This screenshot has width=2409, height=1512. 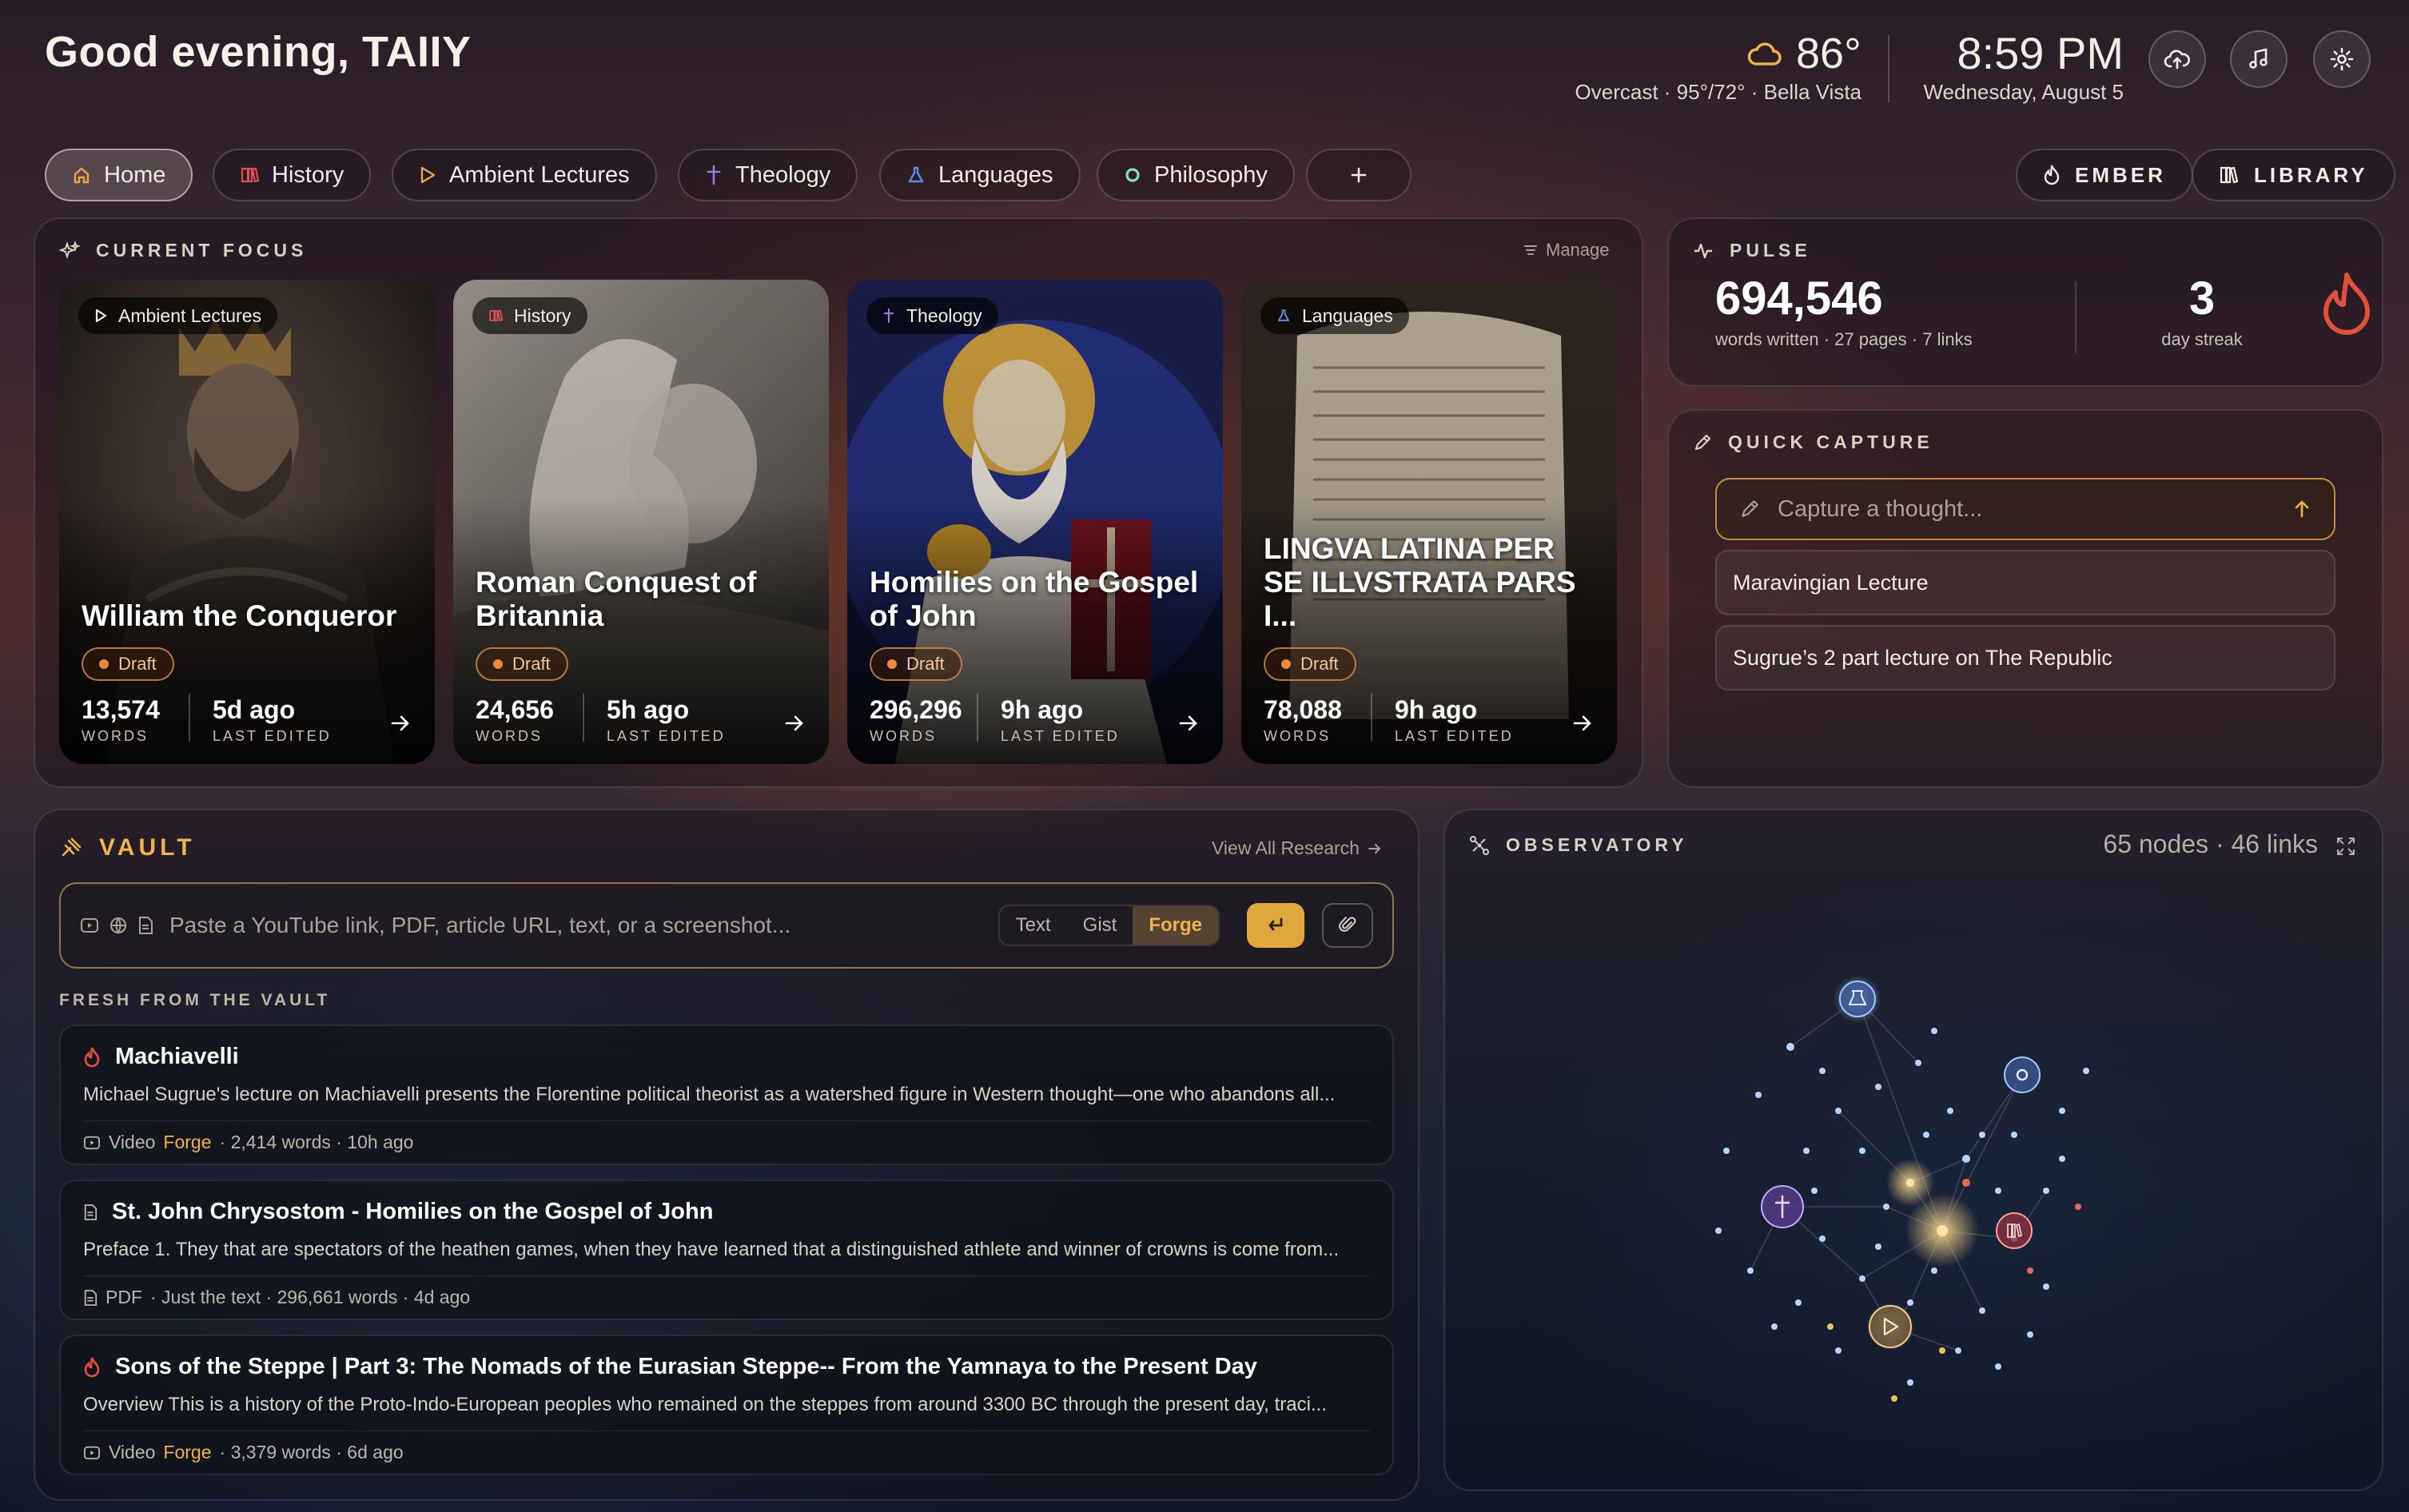 I want to click on divider, so click(x=726, y=1430).